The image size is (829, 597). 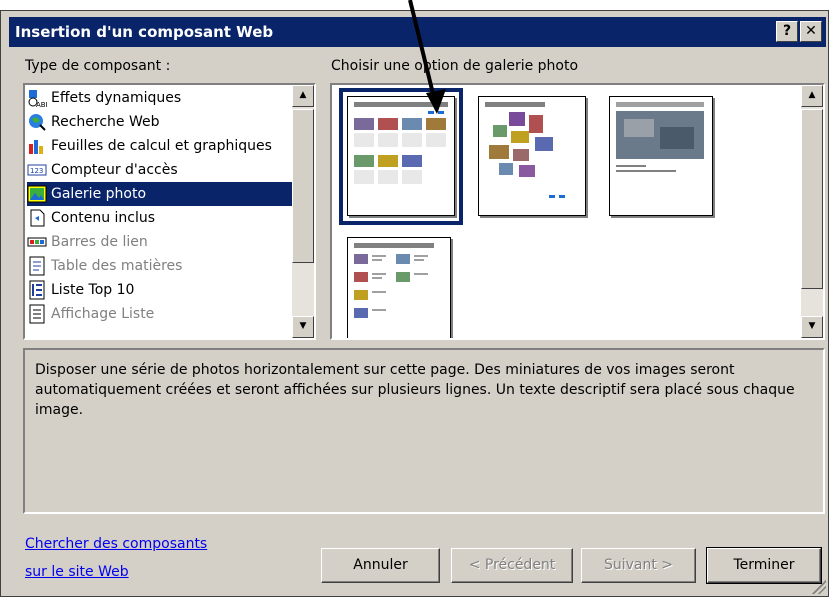 What do you see at coordinates (116, 544) in the screenshot?
I see `find-components-link-line1: Chercher des composants` at bounding box center [116, 544].